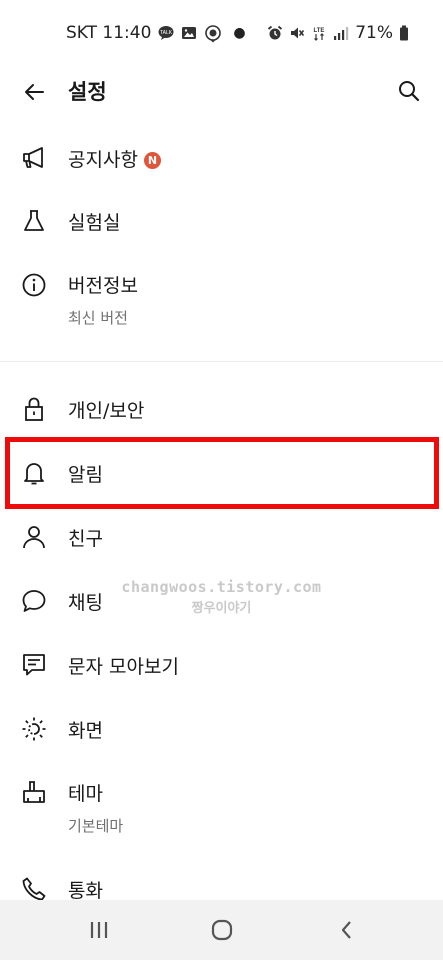 This screenshot has width=443, height=960. Describe the element at coordinates (103, 286) in the screenshot. I see `version-label: 버전정보` at that location.